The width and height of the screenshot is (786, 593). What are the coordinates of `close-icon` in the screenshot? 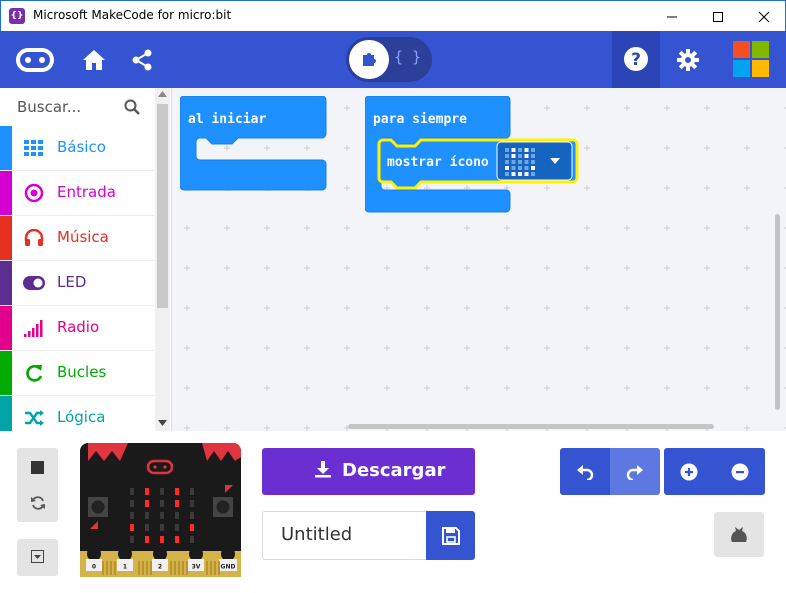 It's located at (764, 16).